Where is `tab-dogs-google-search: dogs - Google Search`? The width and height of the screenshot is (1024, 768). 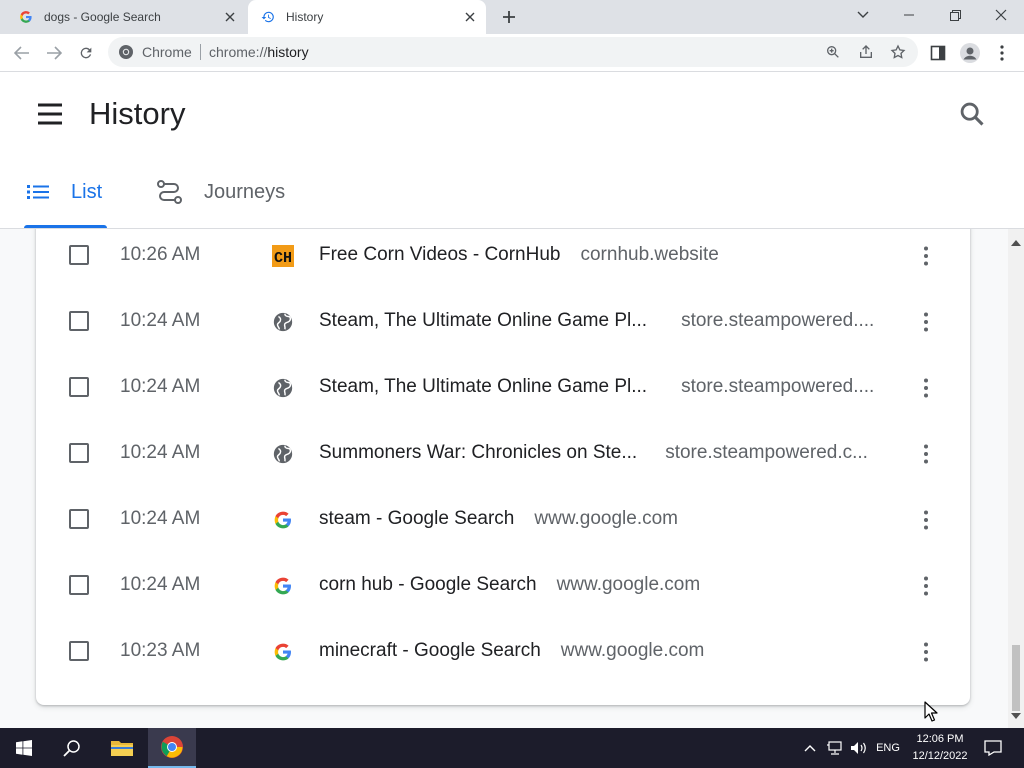
tab-dogs-google-search: dogs - Google Search is located at coordinates (123, 17).